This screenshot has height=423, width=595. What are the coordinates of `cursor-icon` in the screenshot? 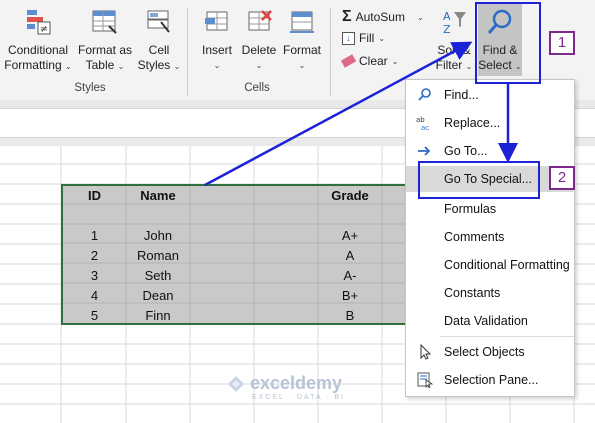 It's located at (426, 352).